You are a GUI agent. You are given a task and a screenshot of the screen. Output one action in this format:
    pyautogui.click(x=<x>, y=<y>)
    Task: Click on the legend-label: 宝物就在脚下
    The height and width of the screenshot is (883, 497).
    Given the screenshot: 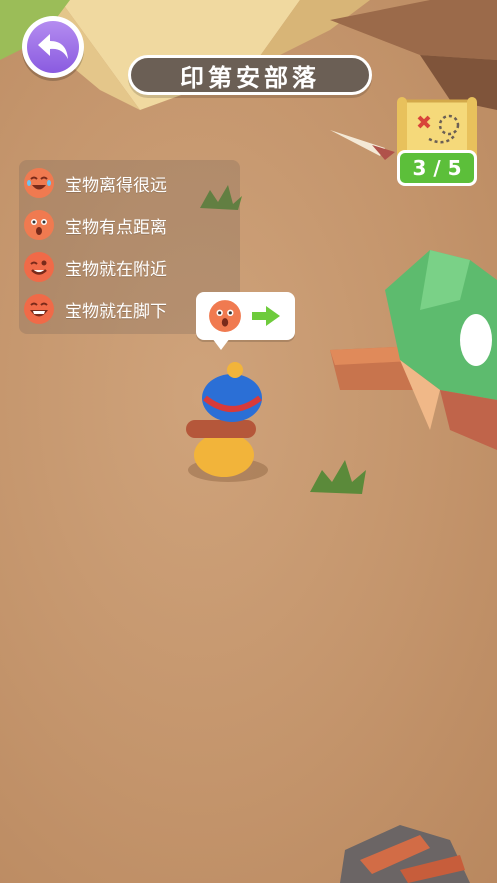 What is the action you would take?
    pyautogui.click(x=116, y=311)
    